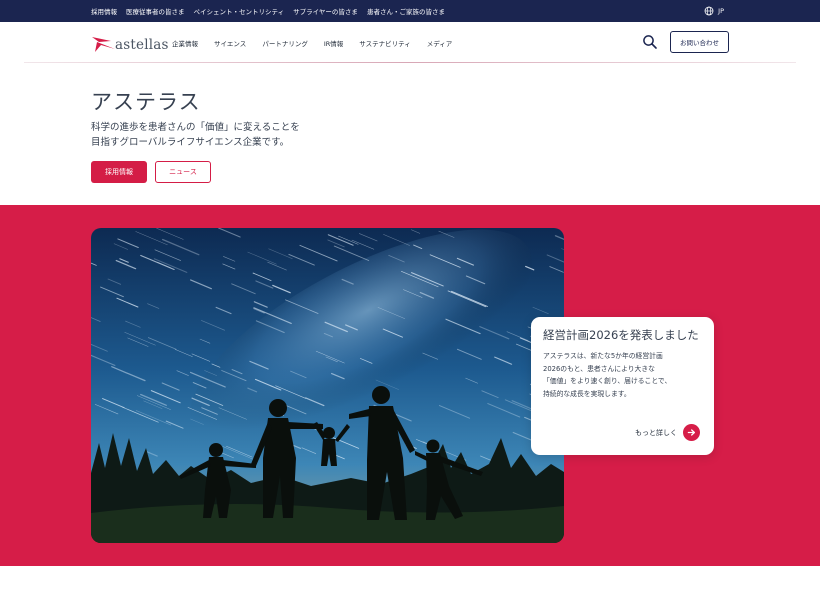 Image resolution: width=820 pixels, height=615 pixels. I want to click on utility-link-patient-centricity: ペイシェント・セントリシティ, so click(239, 11).